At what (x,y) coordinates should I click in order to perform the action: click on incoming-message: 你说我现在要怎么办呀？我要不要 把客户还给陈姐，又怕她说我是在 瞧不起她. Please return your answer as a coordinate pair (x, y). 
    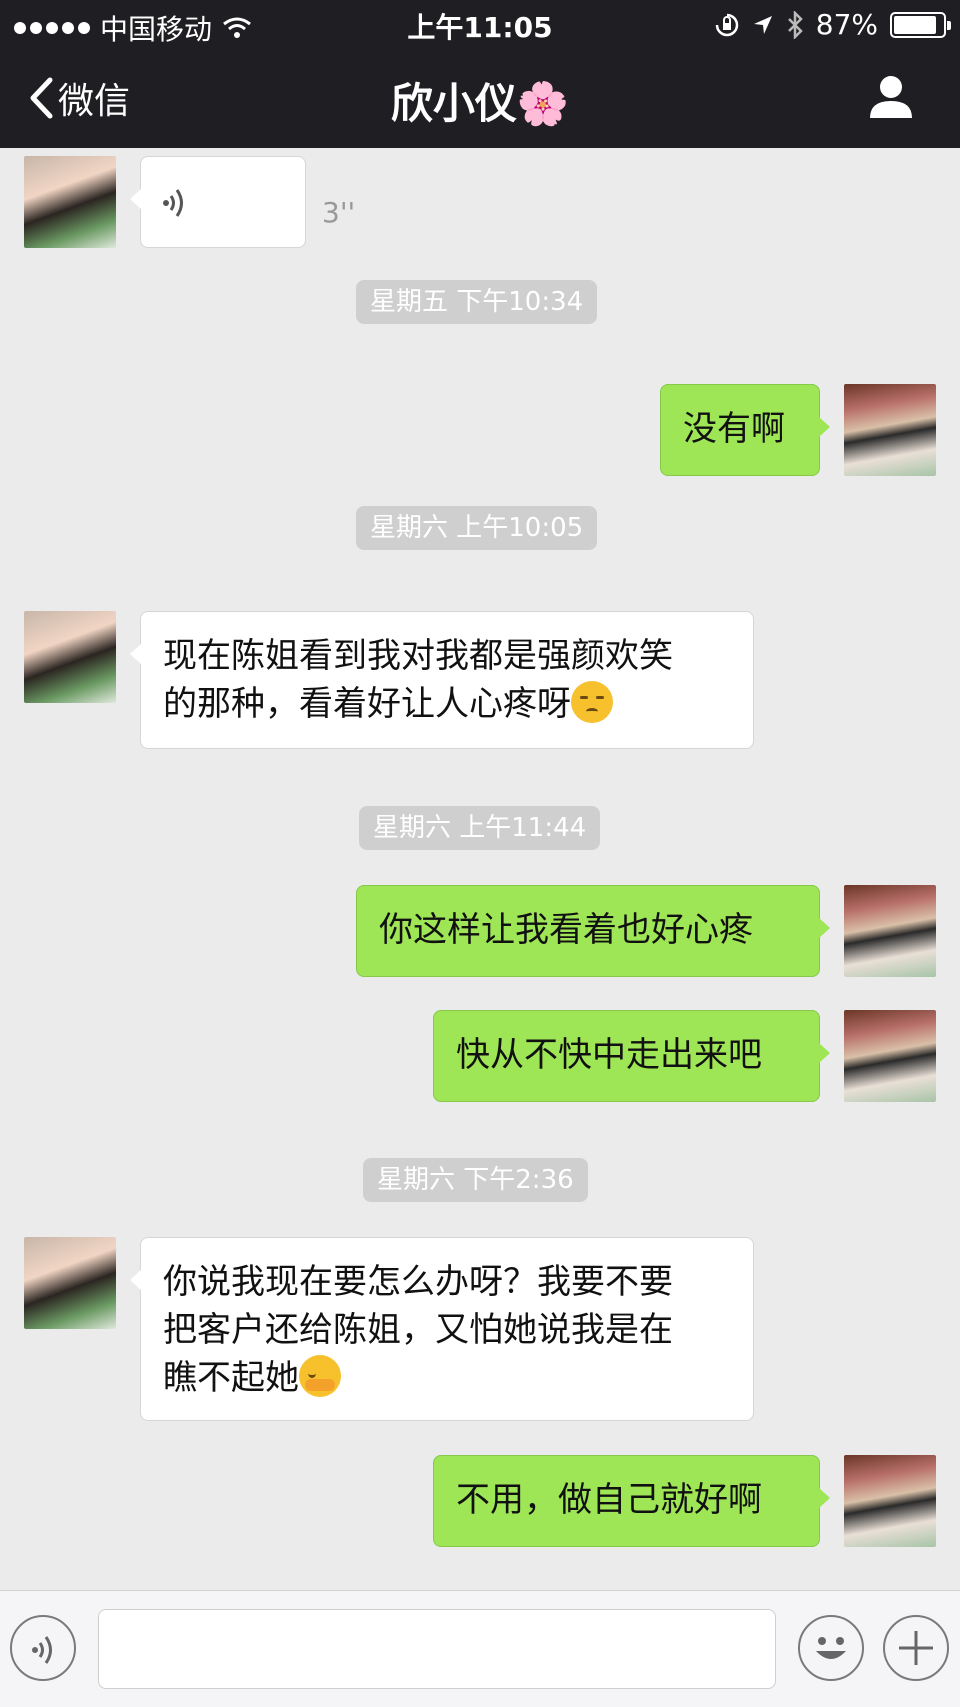
    Looking at the image, I should click on (442, 1329).